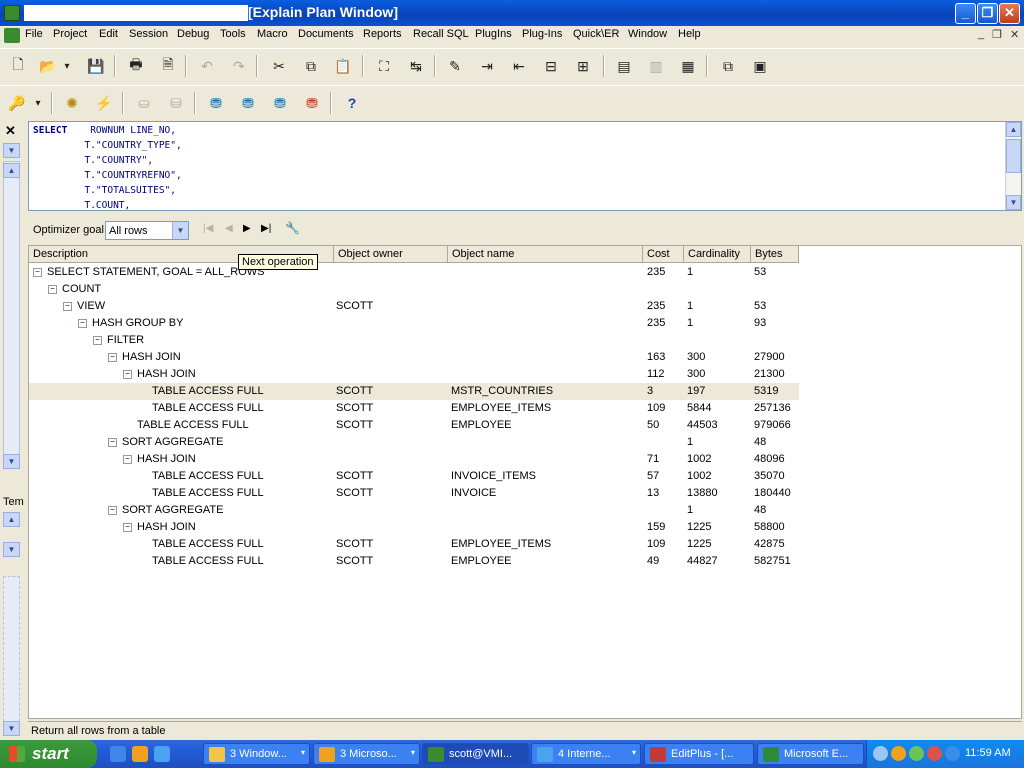 The width and height of the screenshot is (1024, 768). Describe the element at coordinates (12, 13) in the screenshot. I see `app-icon` at that location.